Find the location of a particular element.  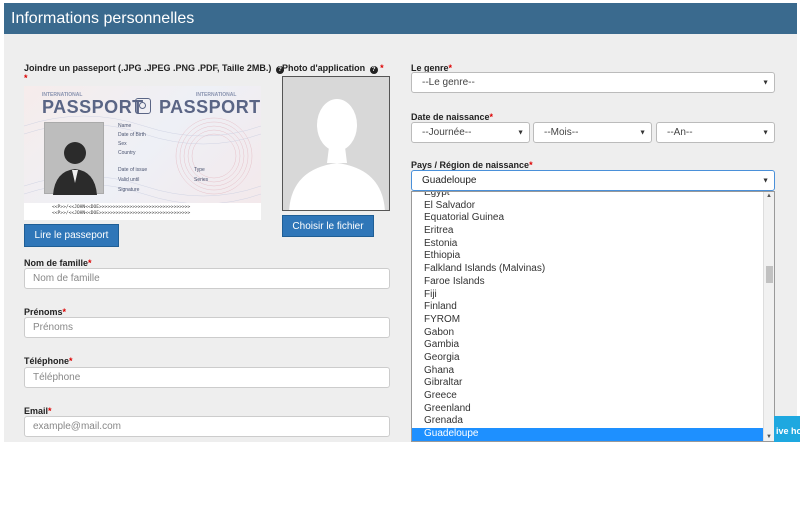

passport-field-country: Country is located at coordinates (127, 153).